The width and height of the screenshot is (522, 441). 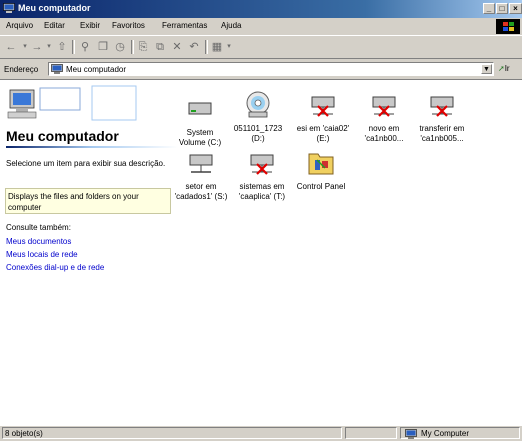 What do you see at coordinates (38, 241) in the screenshot?
I see `link-meus-documentos: Meus documentos` at bounding box center [38, 241].